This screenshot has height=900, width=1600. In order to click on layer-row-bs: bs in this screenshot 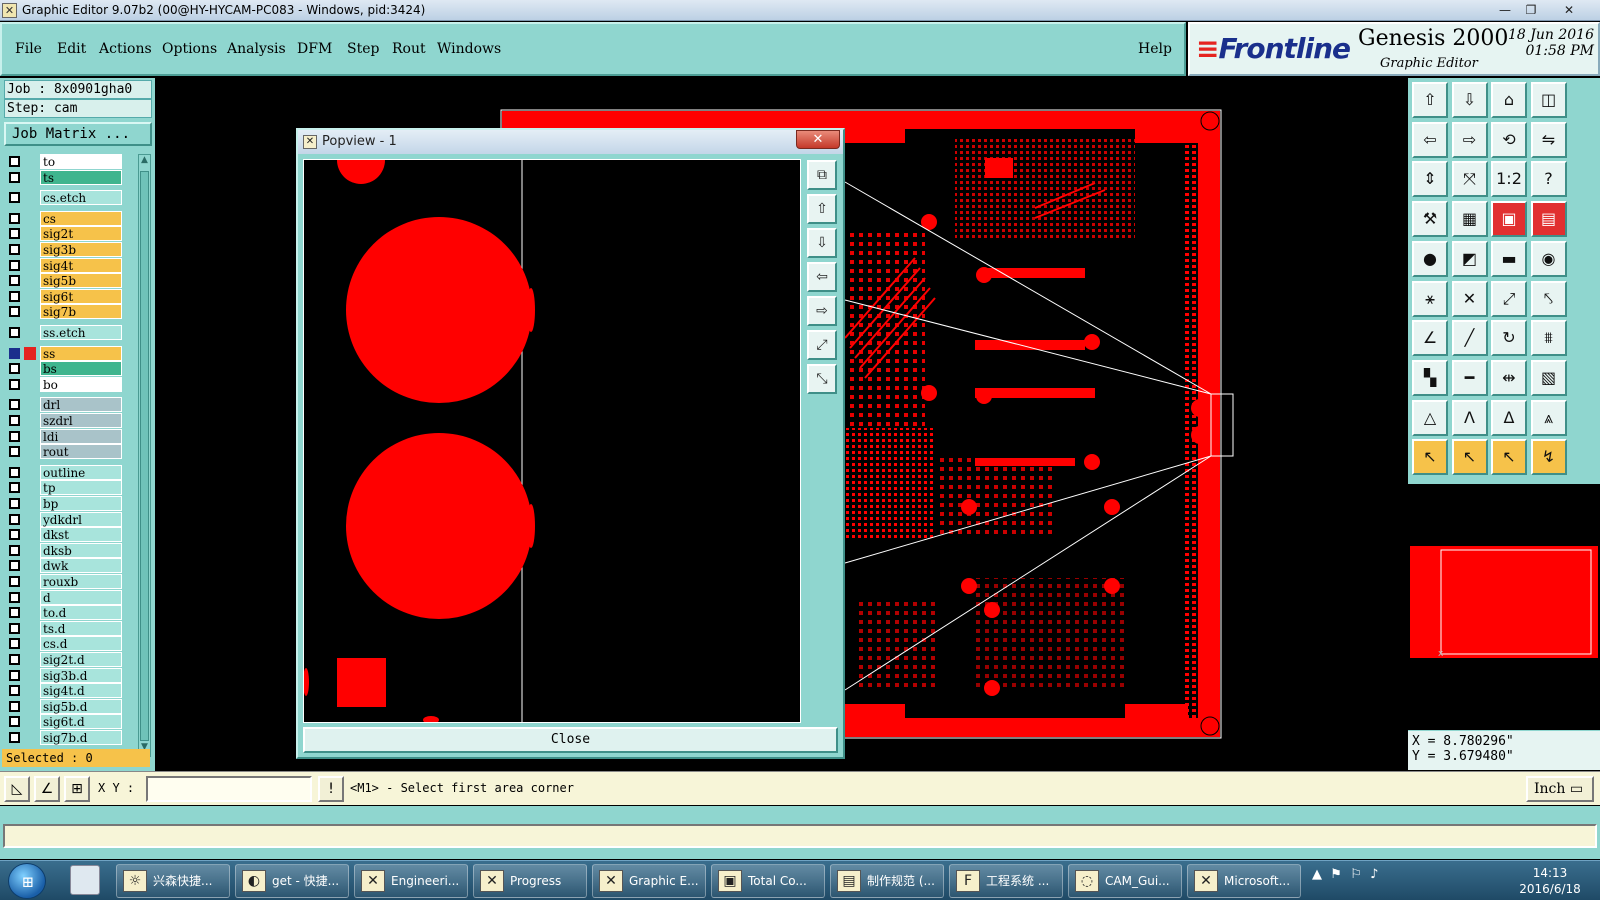, I will do `click(71, 369)`.